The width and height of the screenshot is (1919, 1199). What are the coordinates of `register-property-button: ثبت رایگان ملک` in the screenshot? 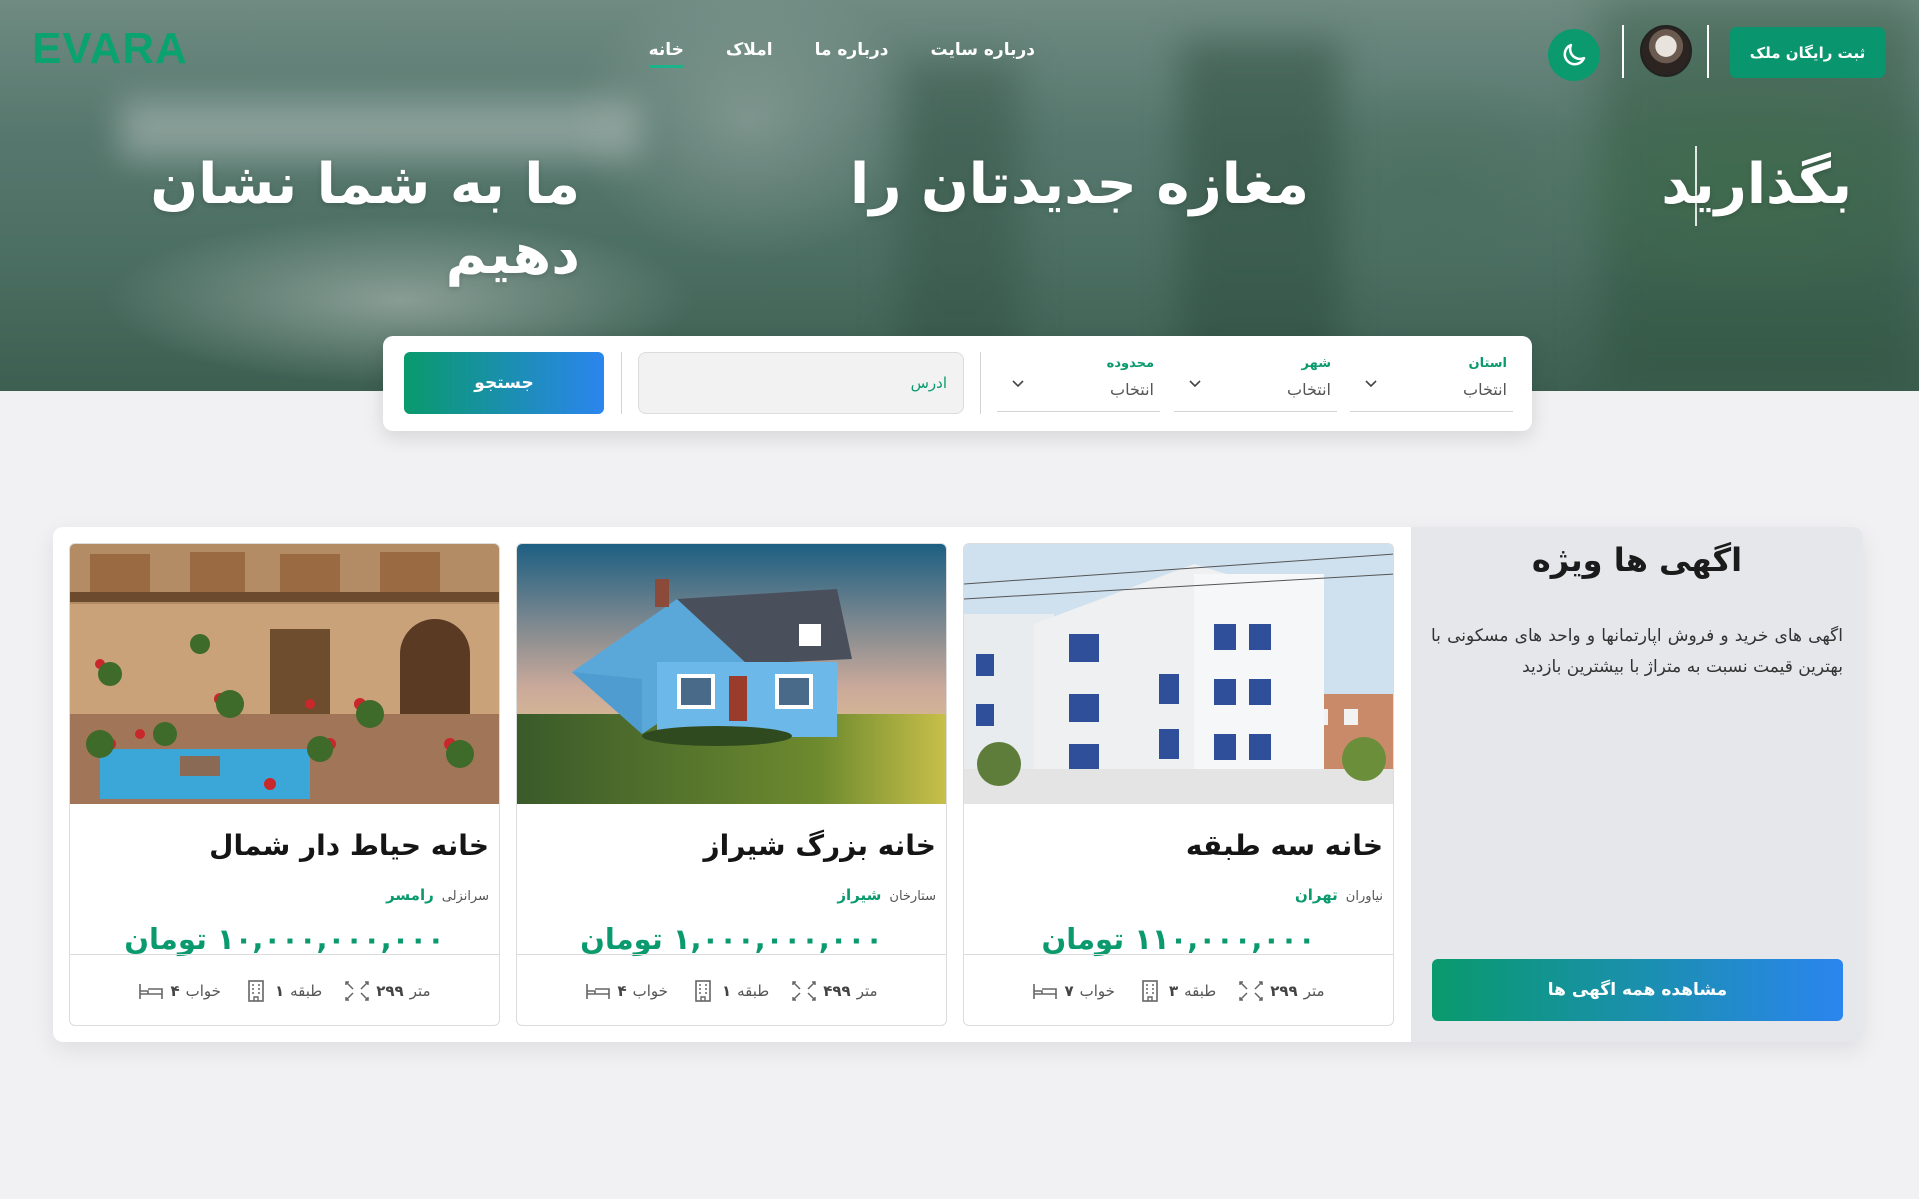 It's located at (1807, 52).